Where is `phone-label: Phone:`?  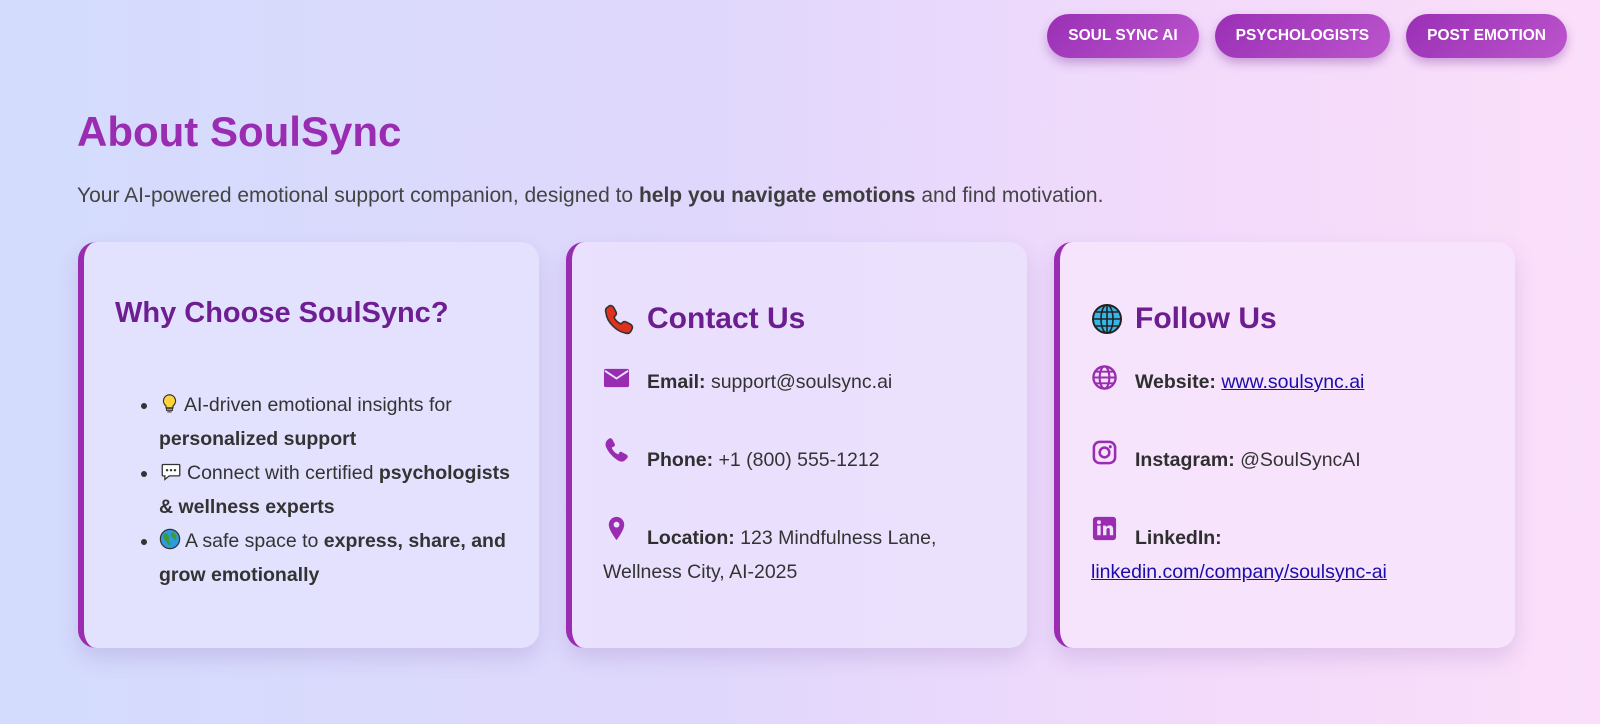 phone-label: Phone: is located at coordinates (680, 460).